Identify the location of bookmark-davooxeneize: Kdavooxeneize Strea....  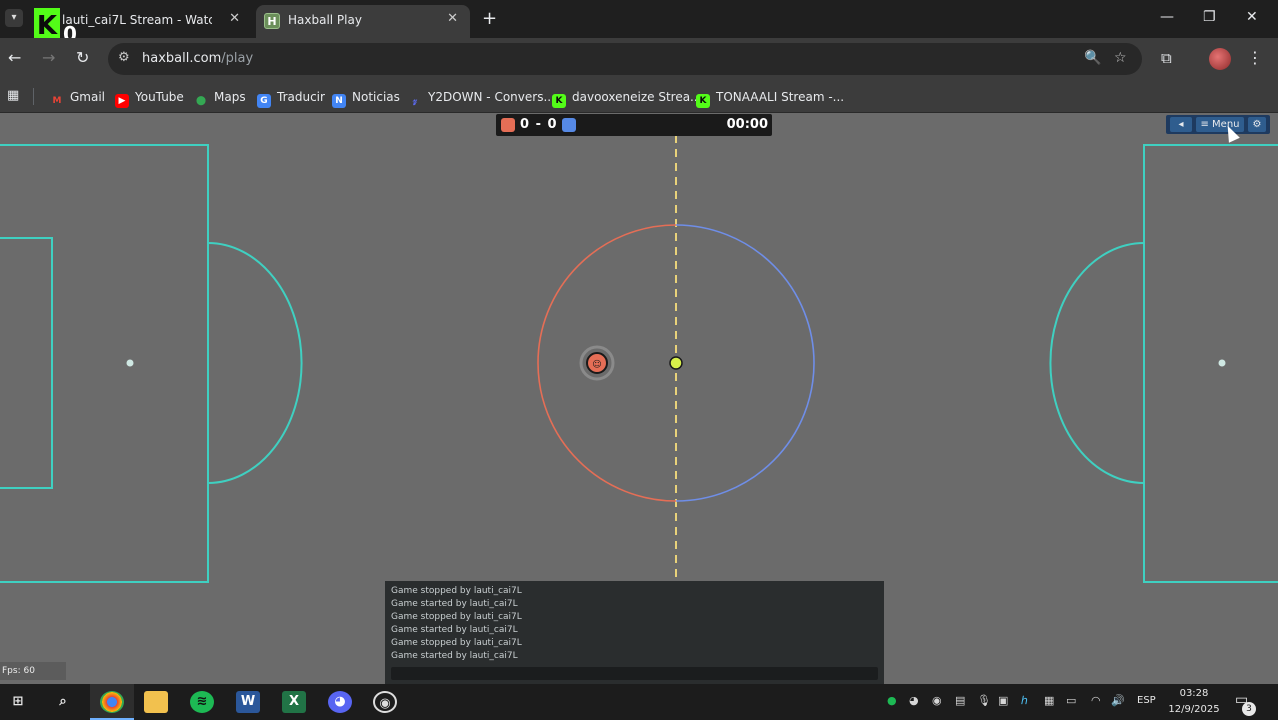
(627, 97).